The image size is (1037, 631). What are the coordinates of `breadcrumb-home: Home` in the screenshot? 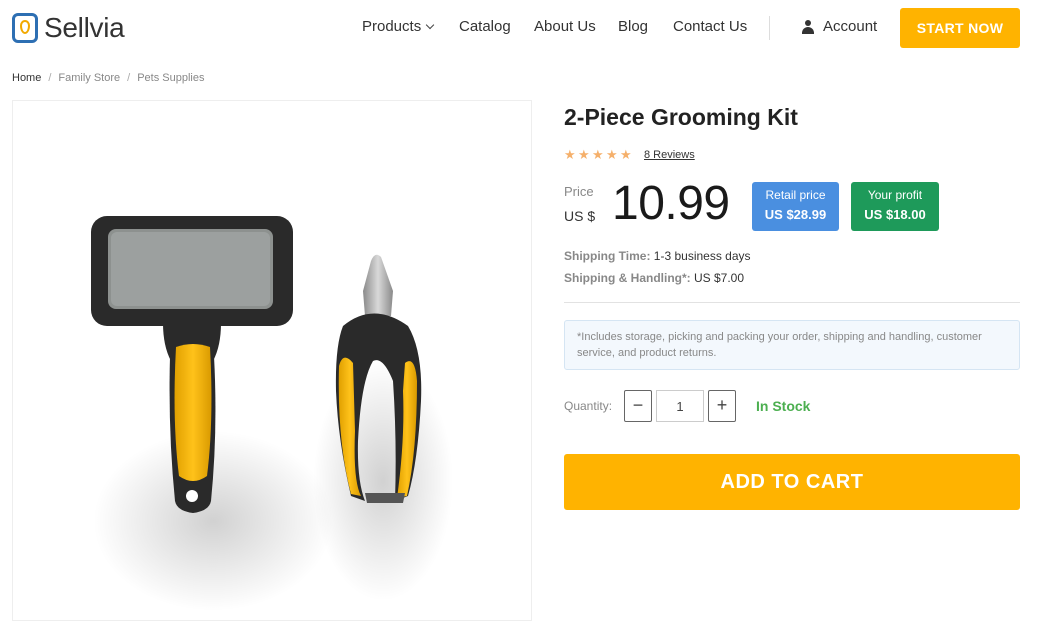 It's located at (26, 78).